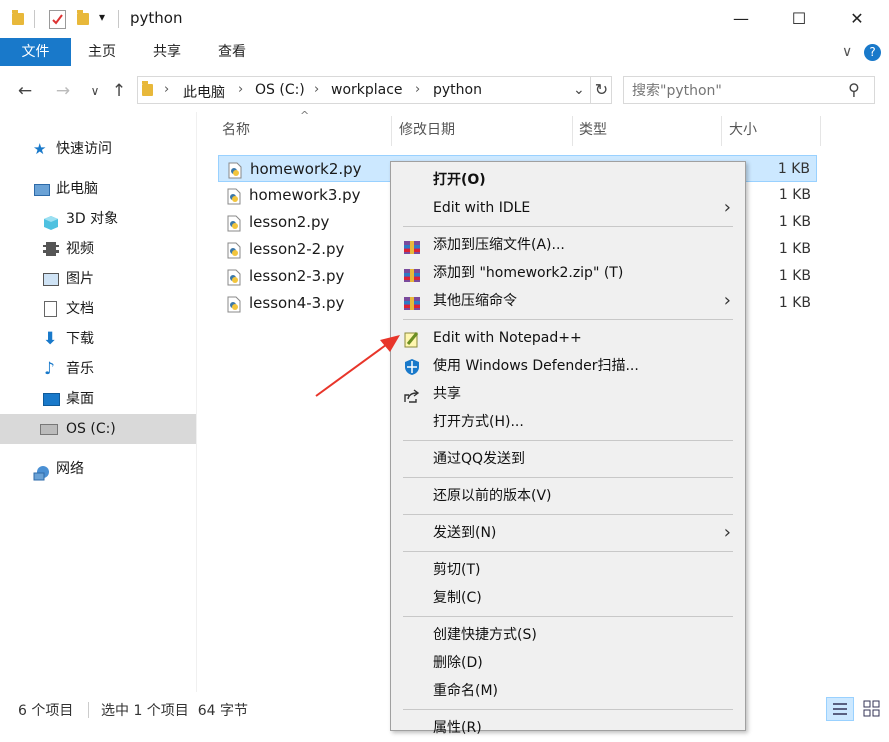 The height and width of the screenshot is (742, 889). I want to click on nav-item-os-c: OS (C:), so click(98, 429).